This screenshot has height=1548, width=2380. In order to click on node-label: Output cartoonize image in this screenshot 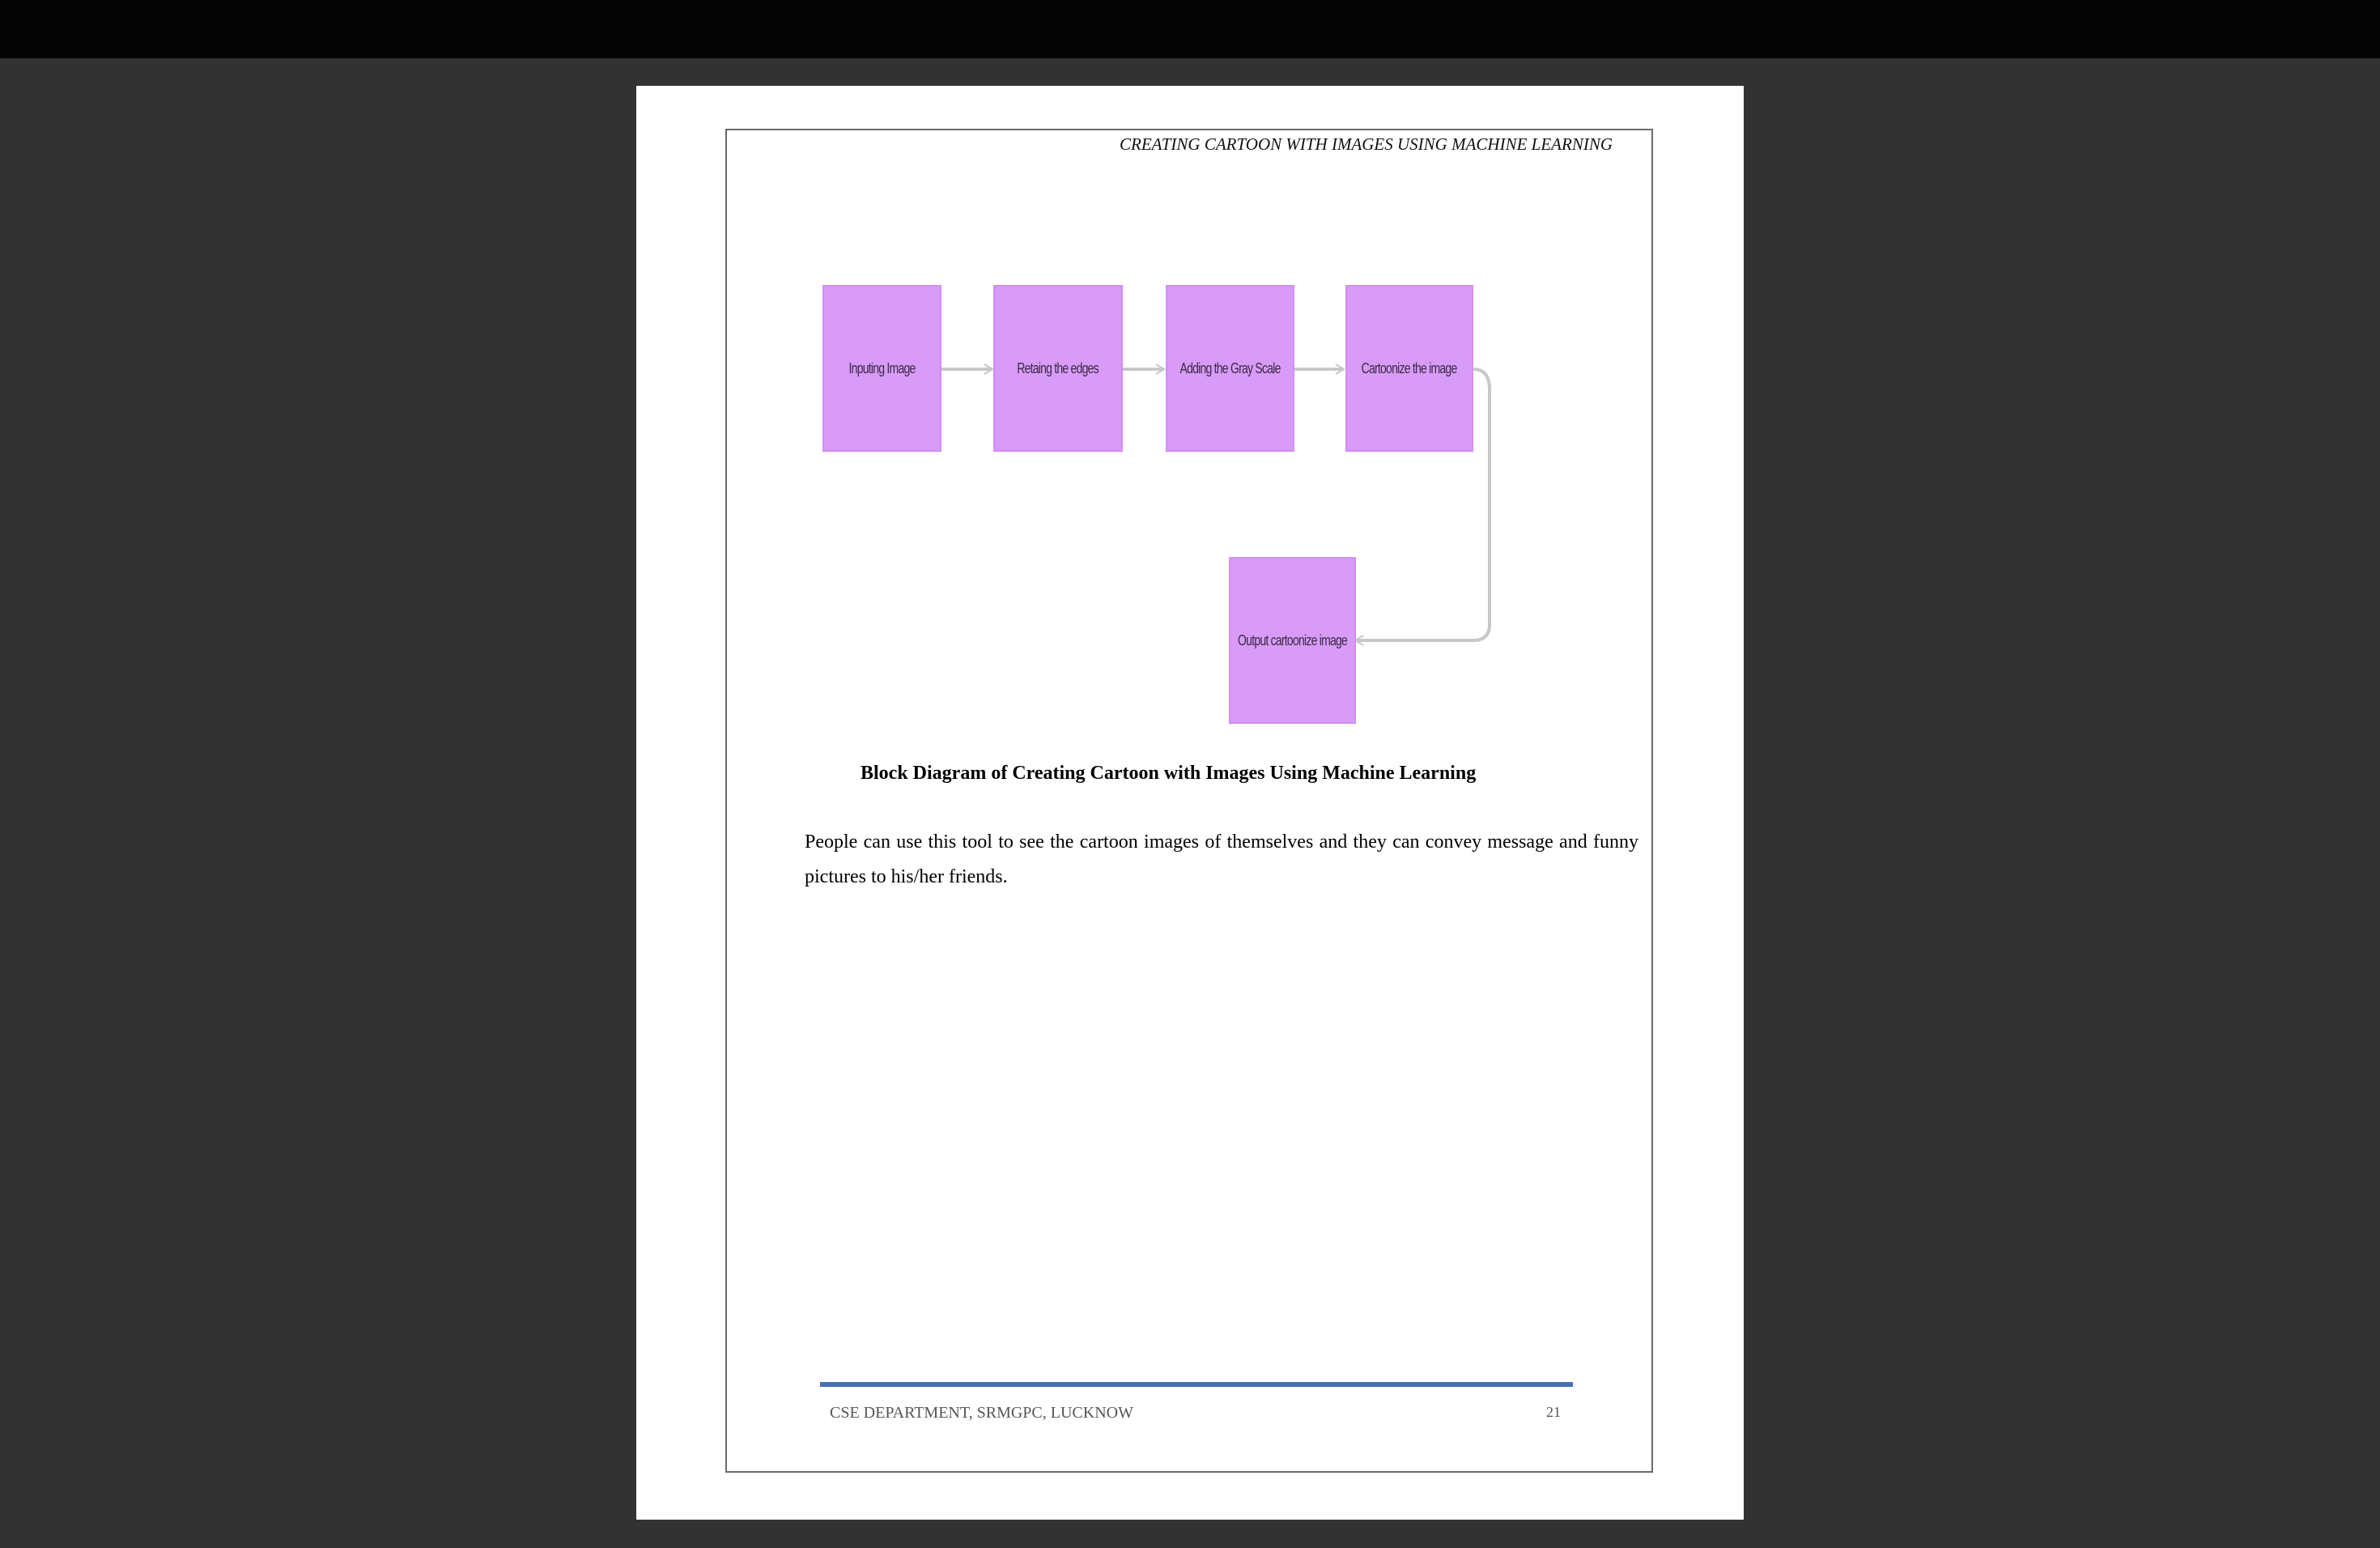, I will do `click(1293, 640)`.